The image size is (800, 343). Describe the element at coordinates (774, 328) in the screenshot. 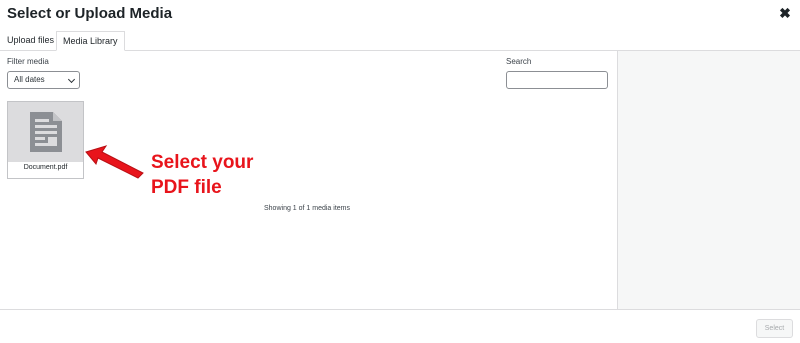

I see `select-button: Select` at that location.